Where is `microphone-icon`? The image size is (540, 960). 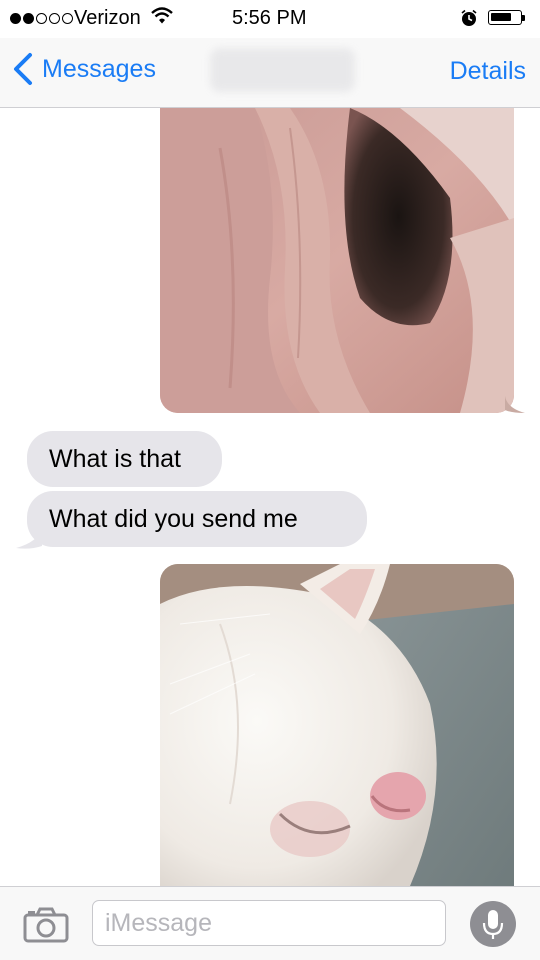 microphone-icon is located at coordinates (493, 924).